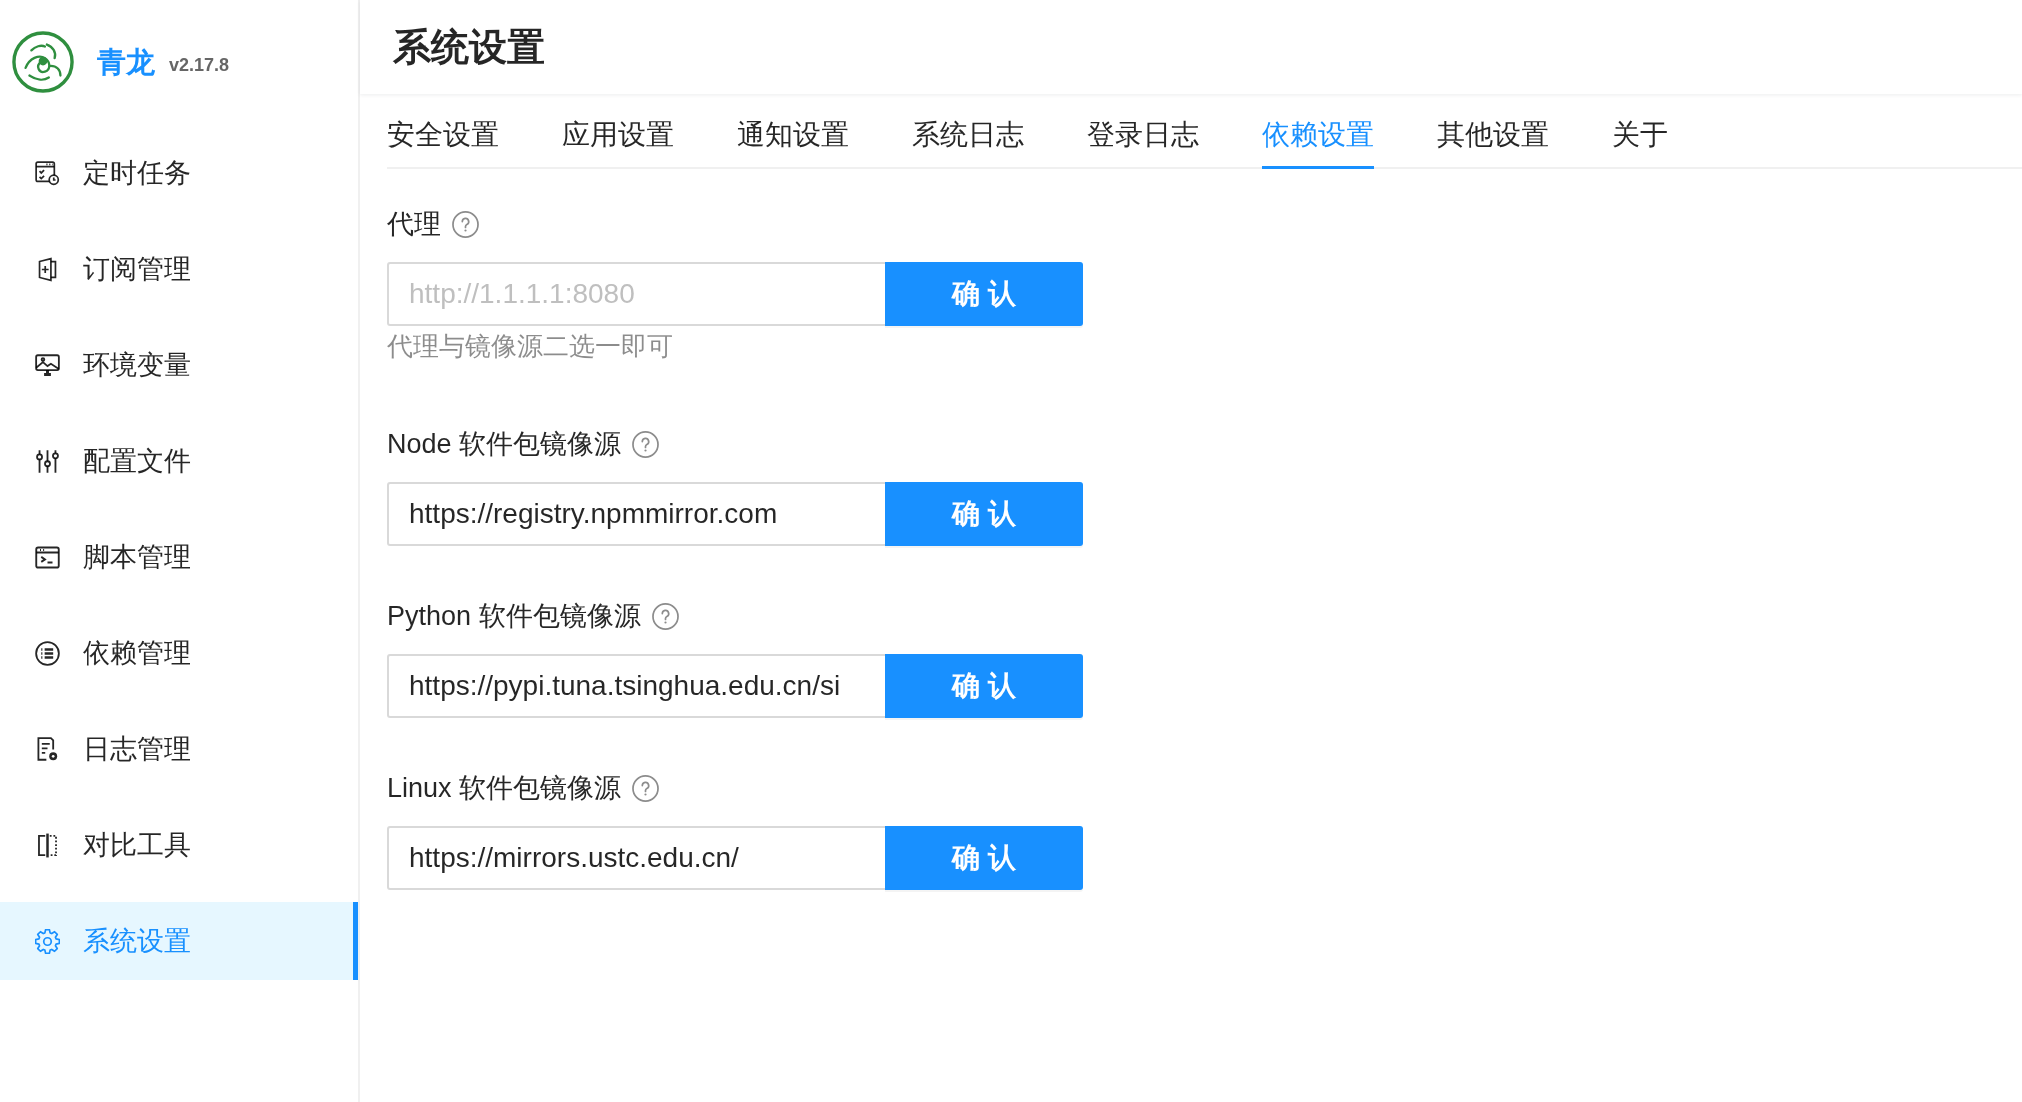 The height and width of the screenshot is (1102, 2022). I want to click on sidebar-item: 日志管理, so click(179, 749).